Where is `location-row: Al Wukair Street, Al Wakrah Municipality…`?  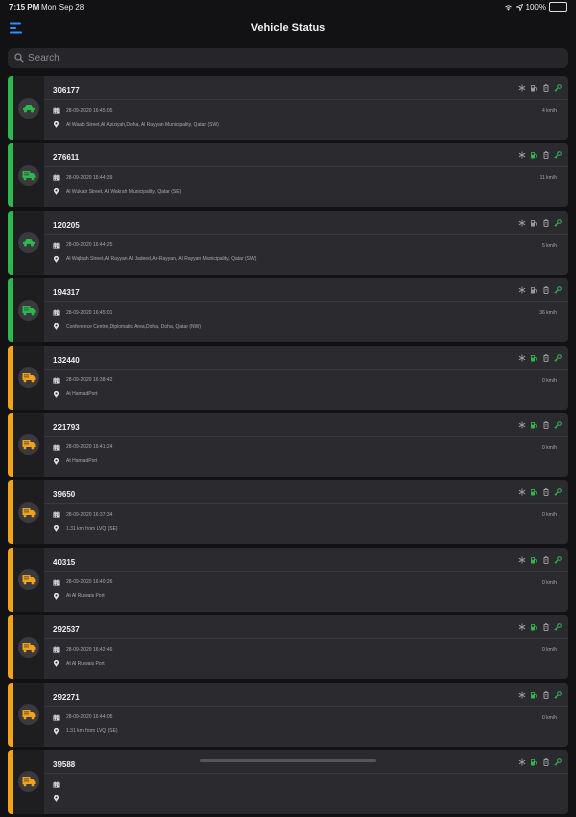 location-row: Al Wukair Street, Al Wakrah Municipality… is located at coordinates (117, 192).